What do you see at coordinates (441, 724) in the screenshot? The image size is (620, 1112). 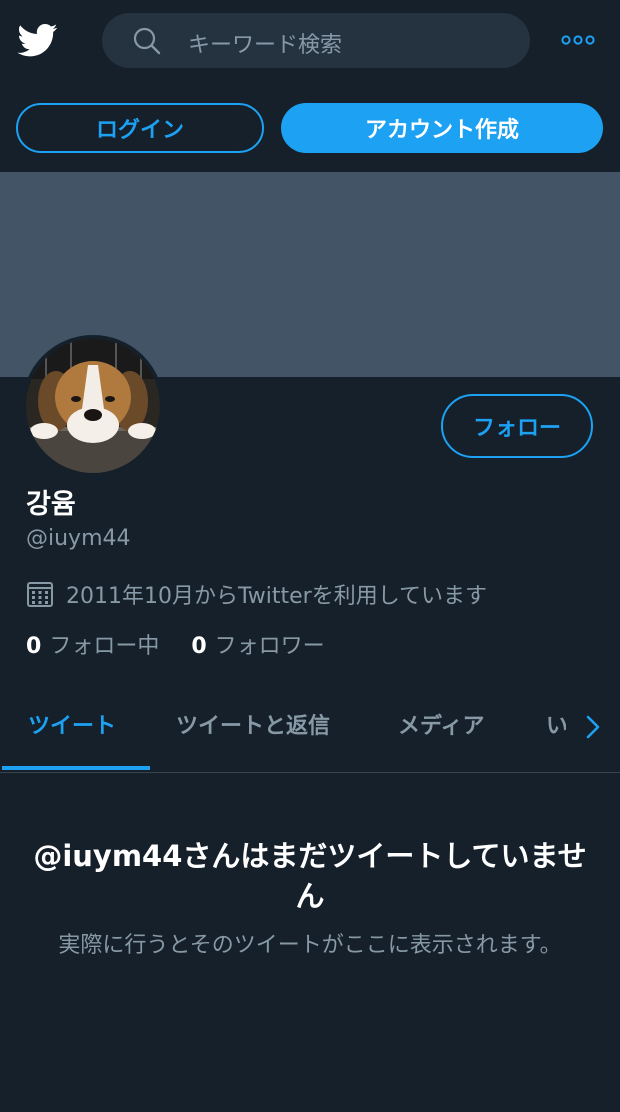 I see `tab-media: メディア` at bounding box center [441, 724].